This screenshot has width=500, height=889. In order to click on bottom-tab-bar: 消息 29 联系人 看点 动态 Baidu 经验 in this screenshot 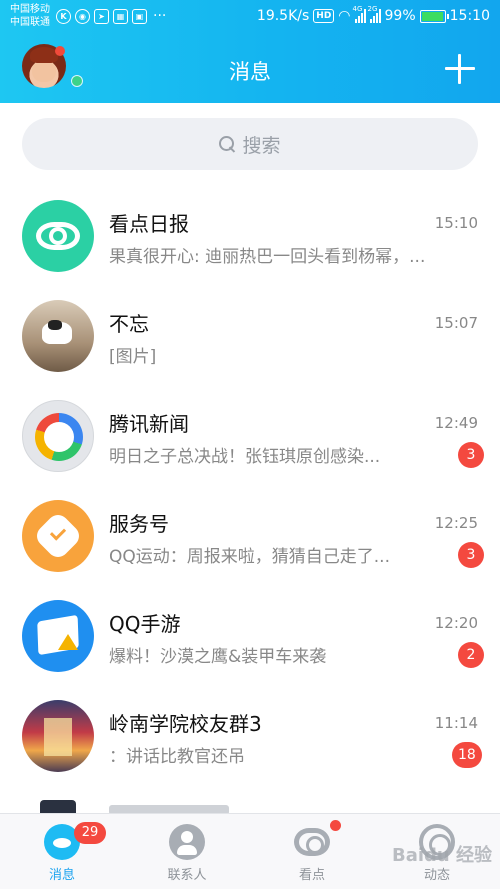, I will do `click(250, 851)`.